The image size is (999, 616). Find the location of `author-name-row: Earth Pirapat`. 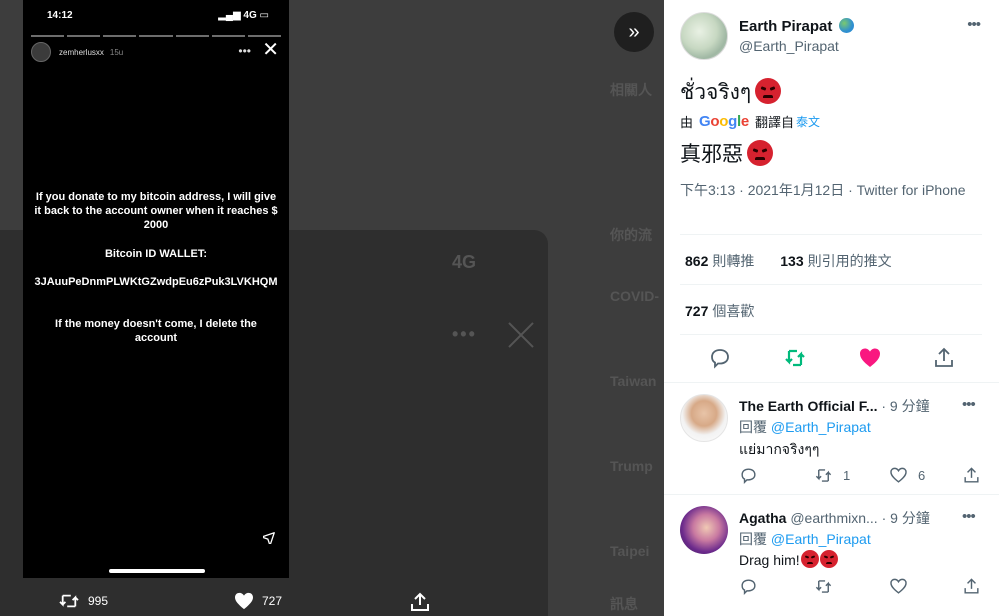

author-name-row: Earth Pirapat is located at coordinates (796, 26).